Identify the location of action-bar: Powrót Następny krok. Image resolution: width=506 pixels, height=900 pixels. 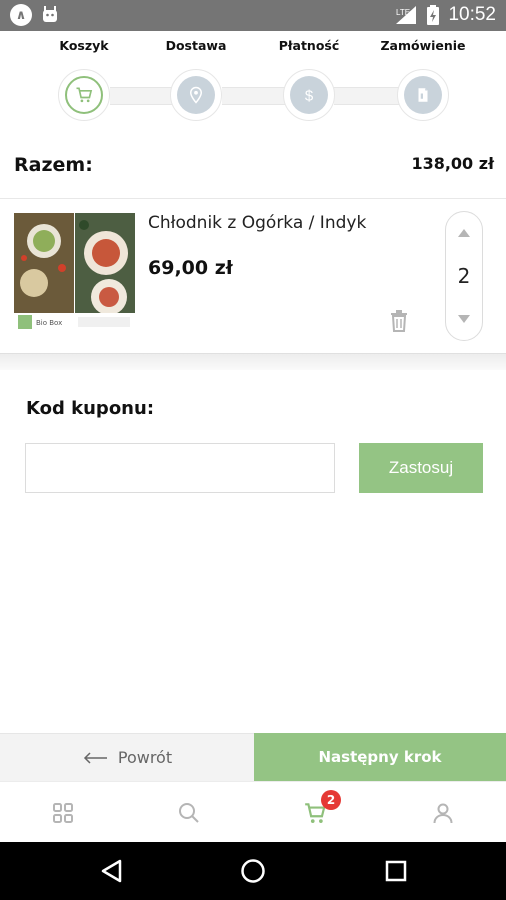
(253, 757).